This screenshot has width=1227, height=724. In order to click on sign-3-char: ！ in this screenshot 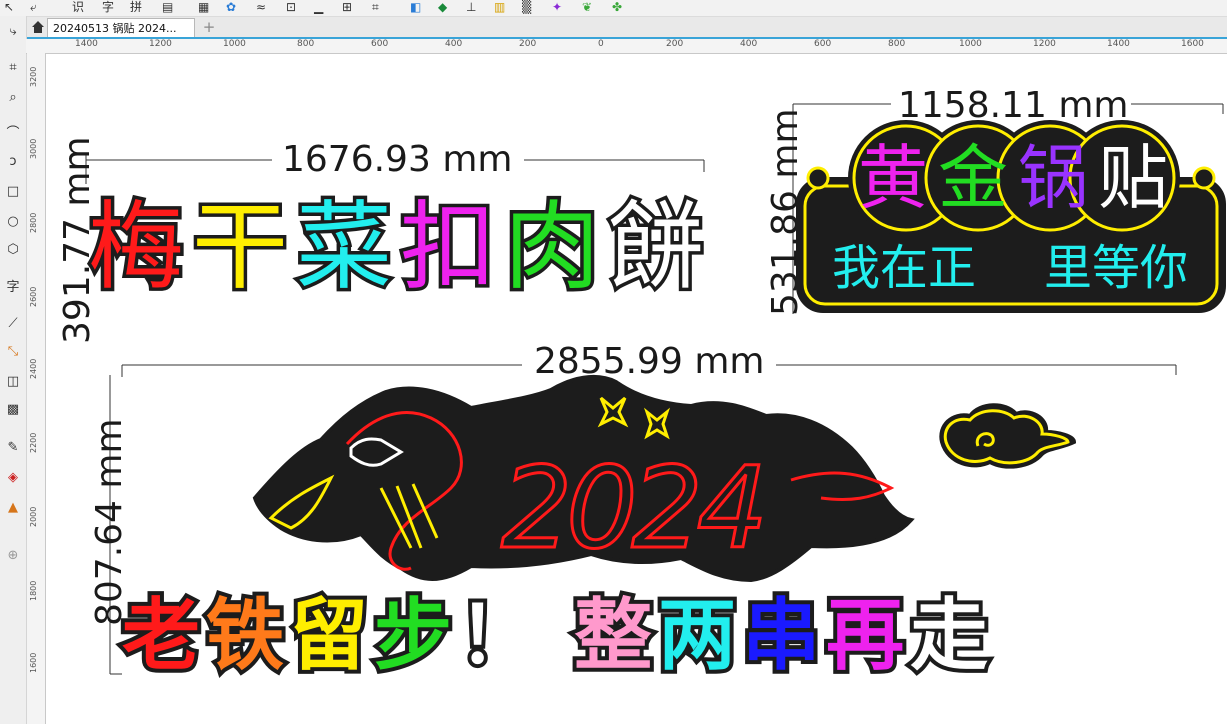, I will do `click(497, 636)`.